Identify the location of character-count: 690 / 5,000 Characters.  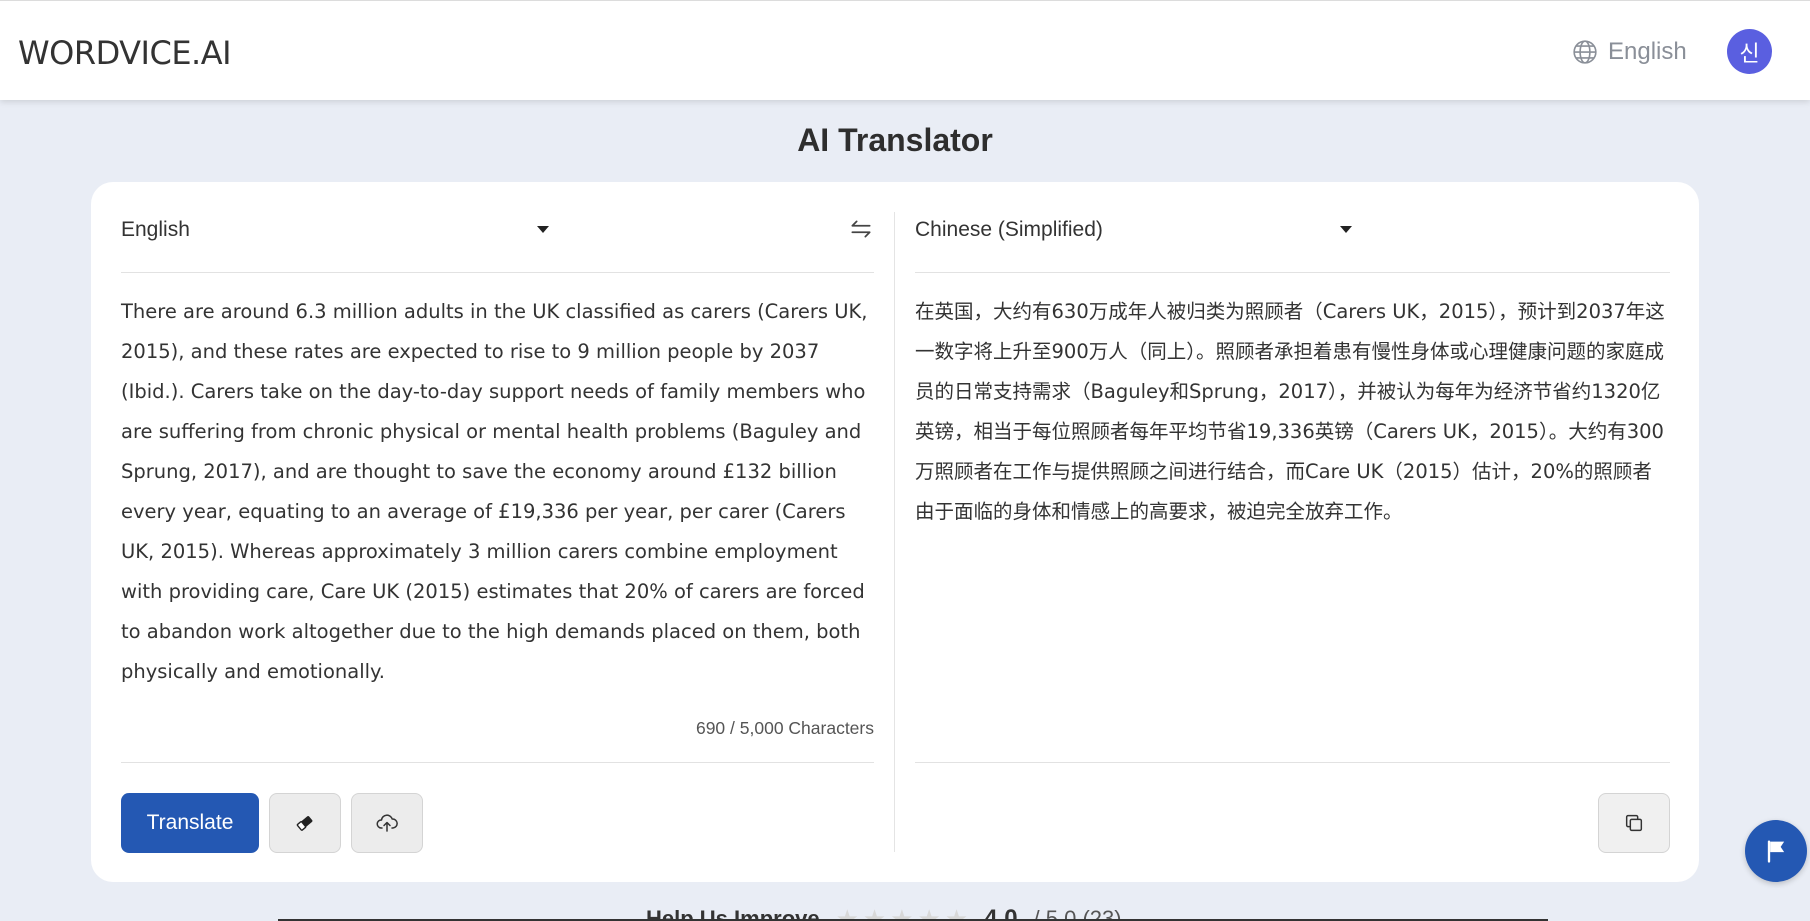
(784, 728).